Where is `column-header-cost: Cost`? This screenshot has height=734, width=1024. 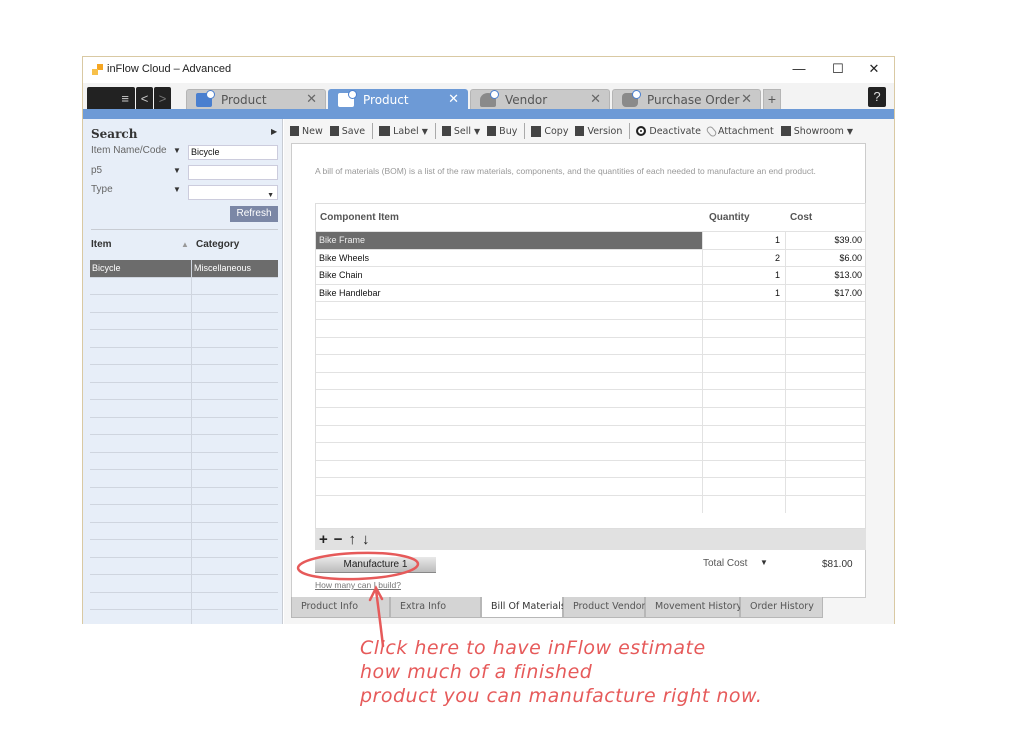 column-header-cost: Cost is located at coordinates (825, 217).